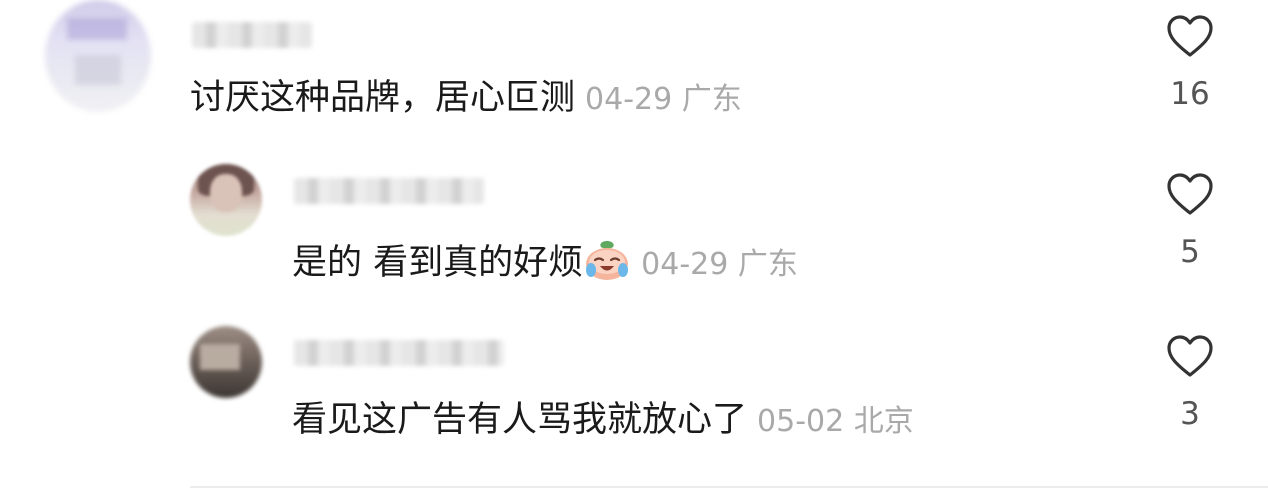 The height and width of the screenshot is (498, 1268). I want to click on reply-text: 是的 看到真的好烦, so click(438, 263).